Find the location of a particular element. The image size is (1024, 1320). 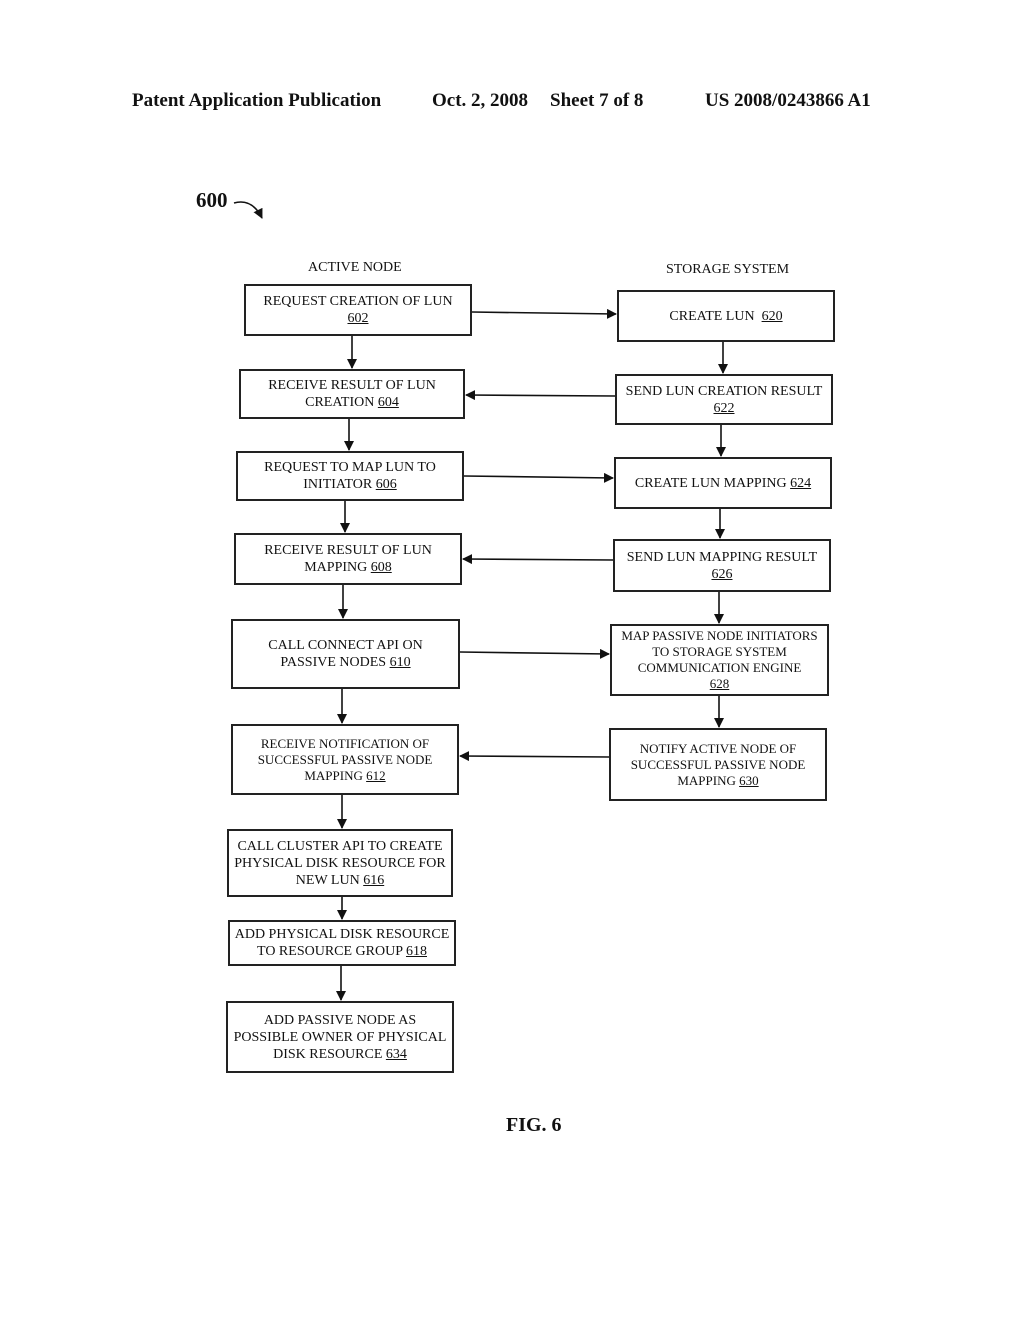

step-ref: 616 is located at coordinates (374, 880).